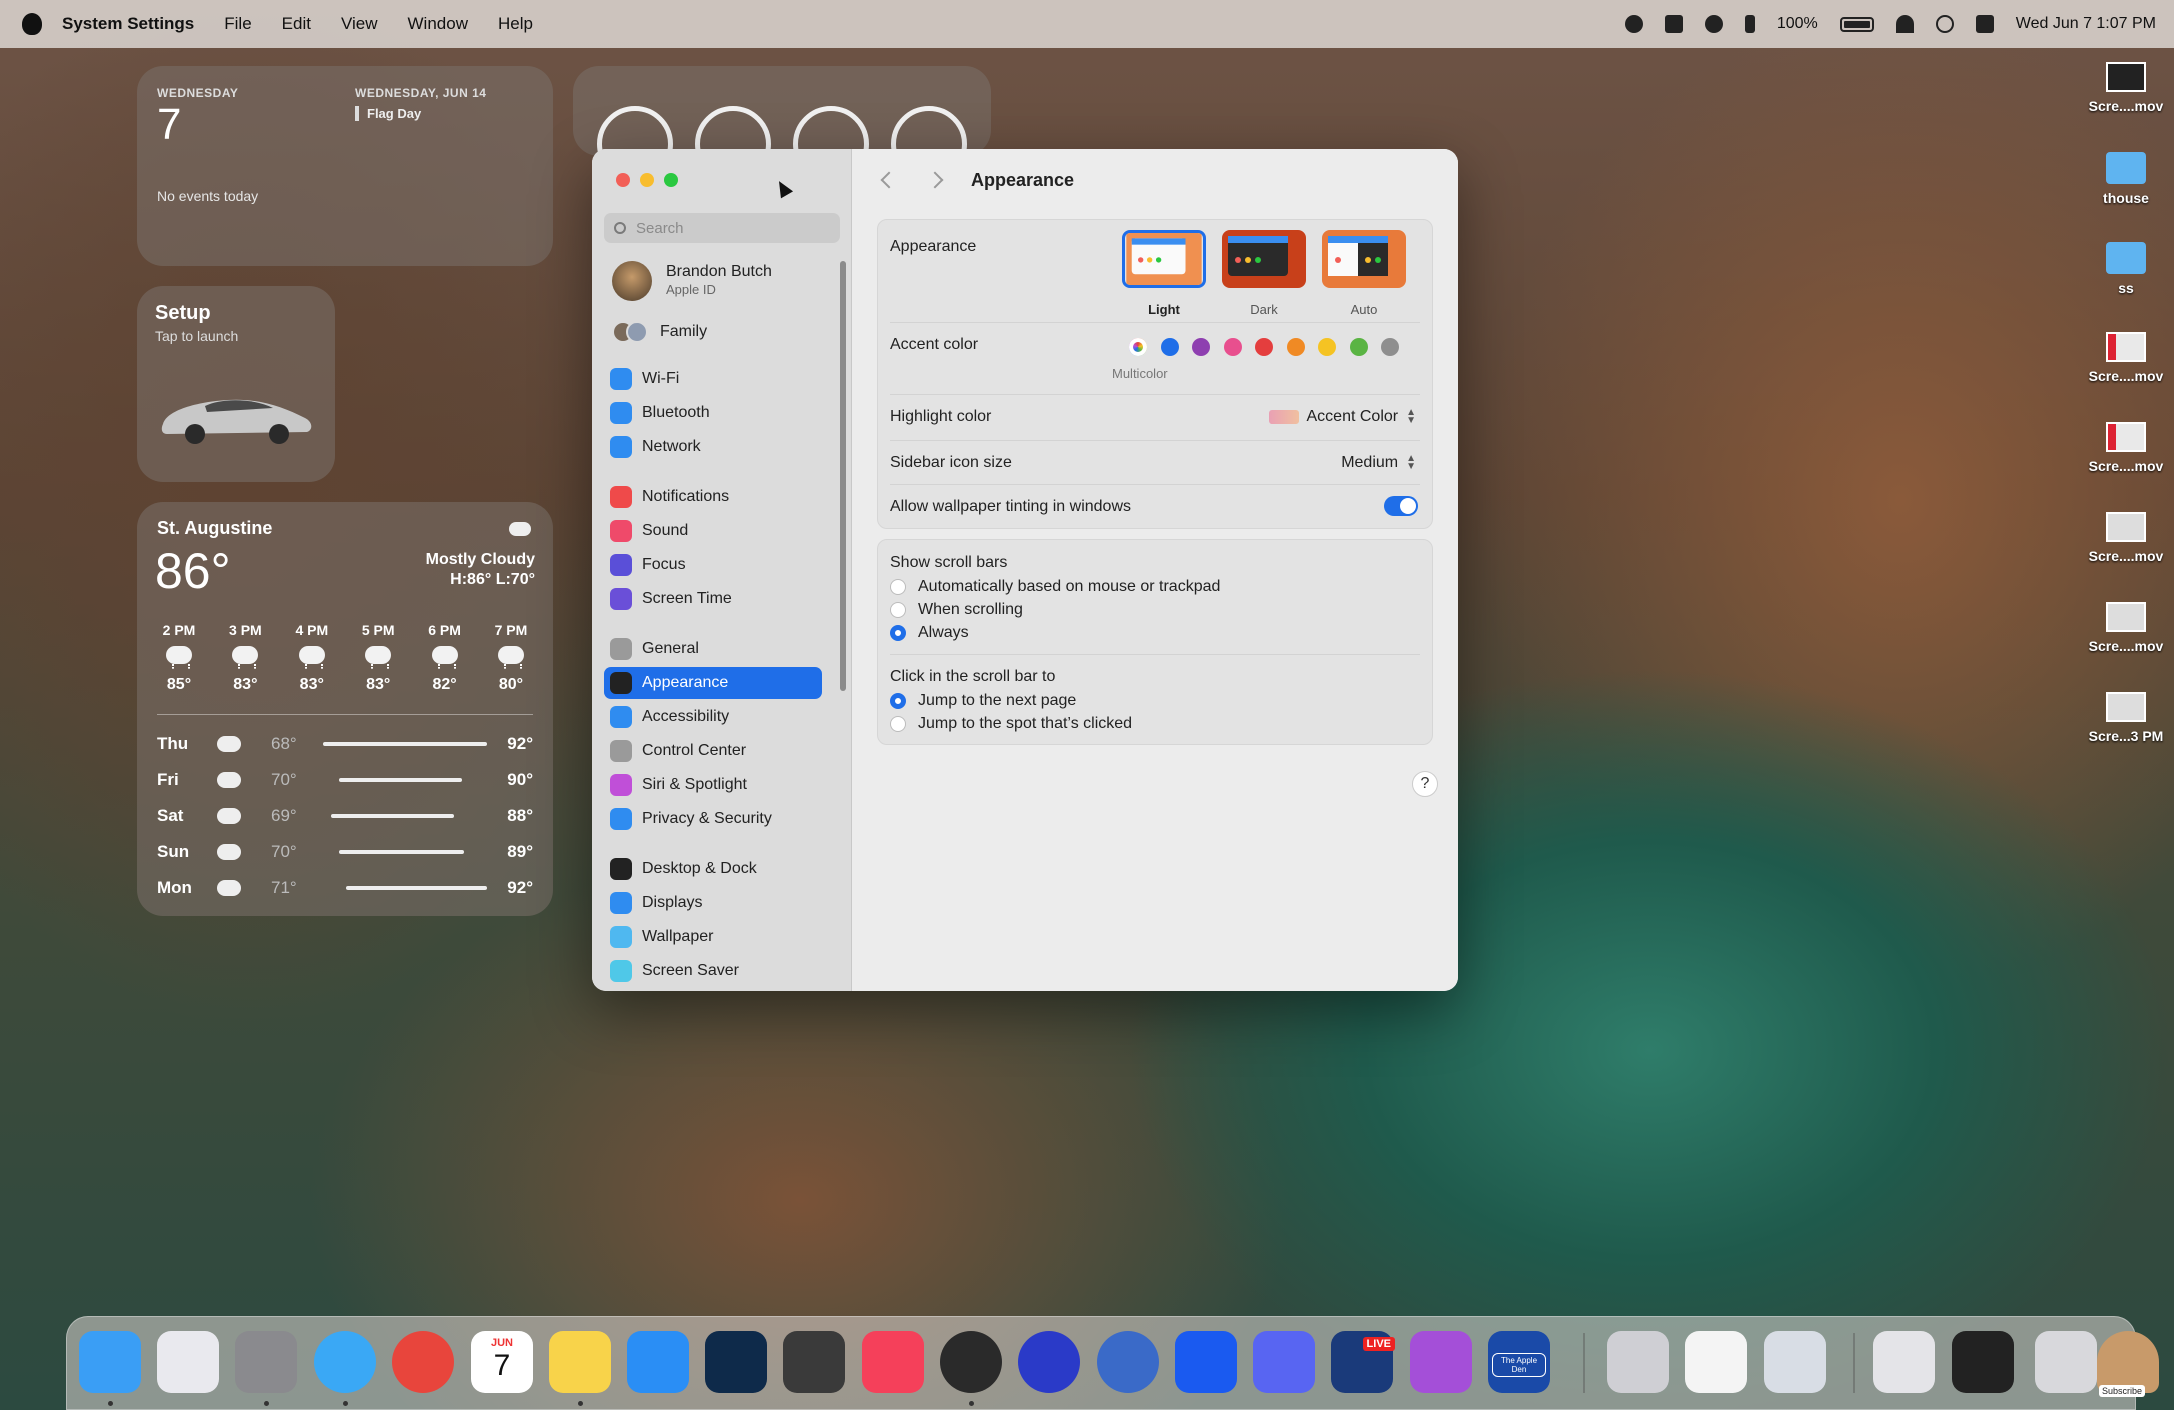  What do you see at coordinates (345, 1362) in the screenshot?
I see `safari-icon` at bounding box center [345, 1362].